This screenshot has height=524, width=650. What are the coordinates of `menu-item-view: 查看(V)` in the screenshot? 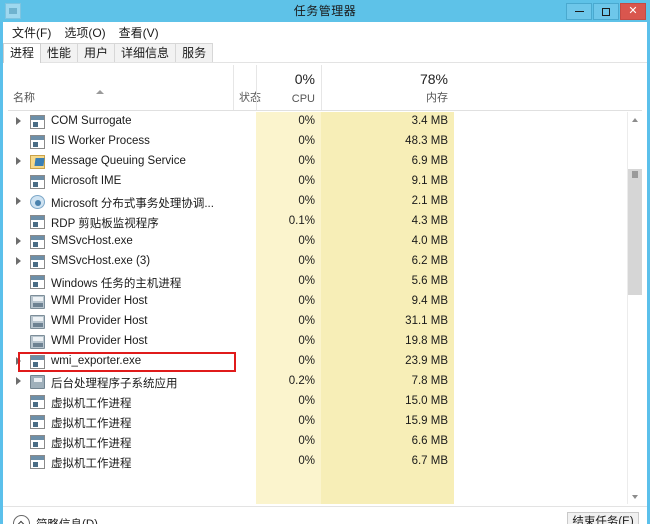 It's located at (141, 32).